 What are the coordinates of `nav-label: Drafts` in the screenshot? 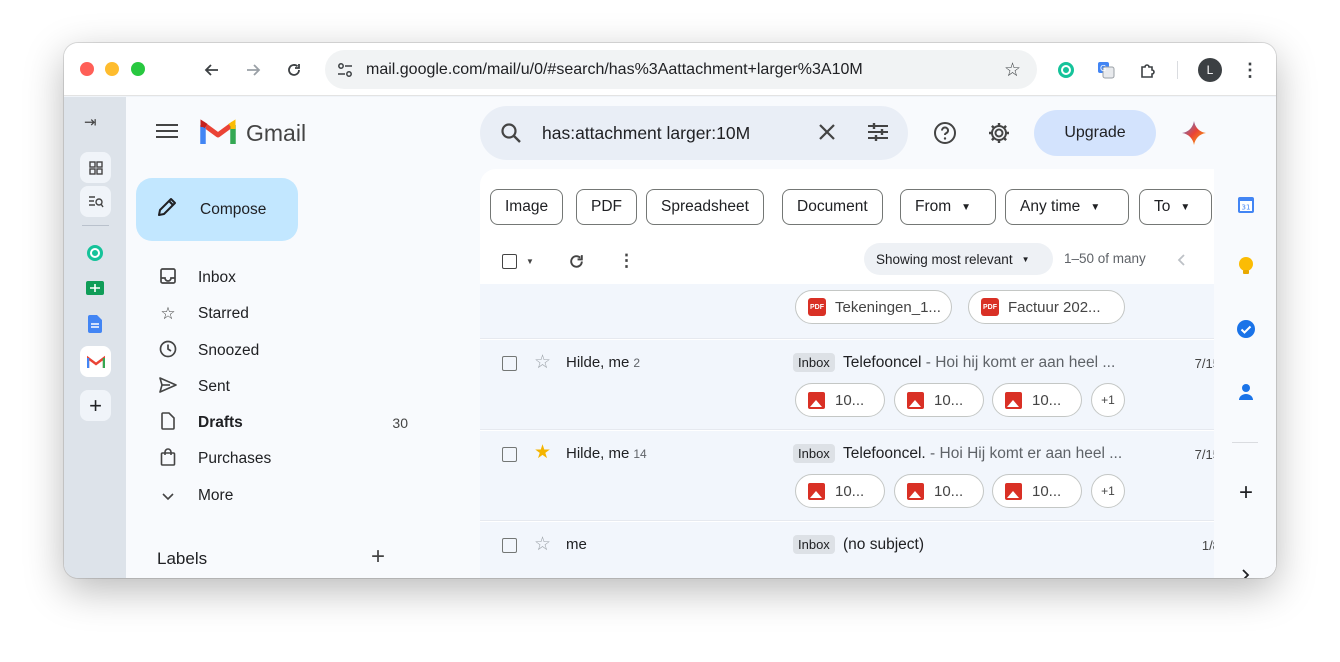 It's located at (220, 422).